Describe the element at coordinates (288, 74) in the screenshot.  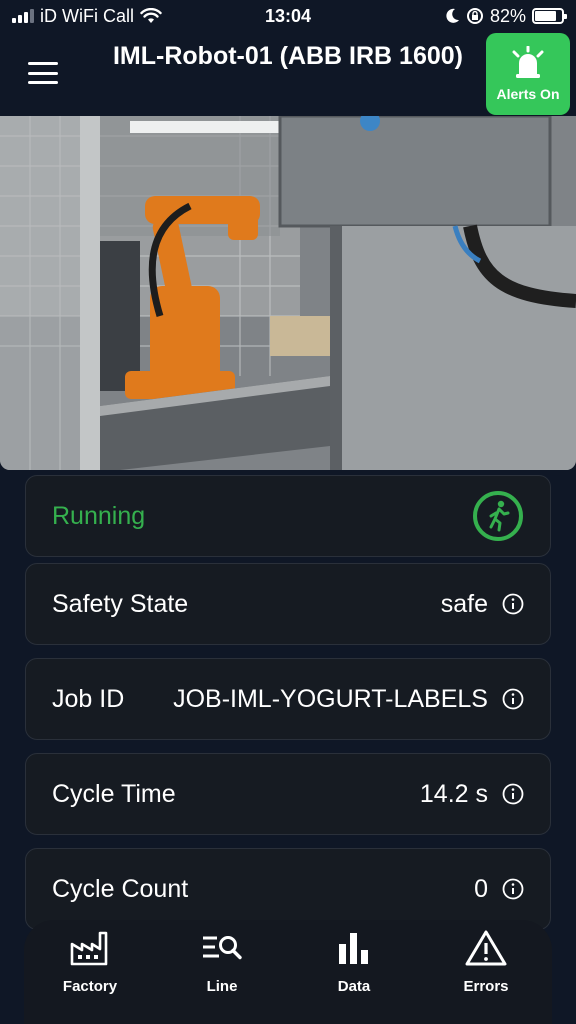
I see `app-header: IML-Robot-01 (ABB IRB 1600) Alerts On` at that location.